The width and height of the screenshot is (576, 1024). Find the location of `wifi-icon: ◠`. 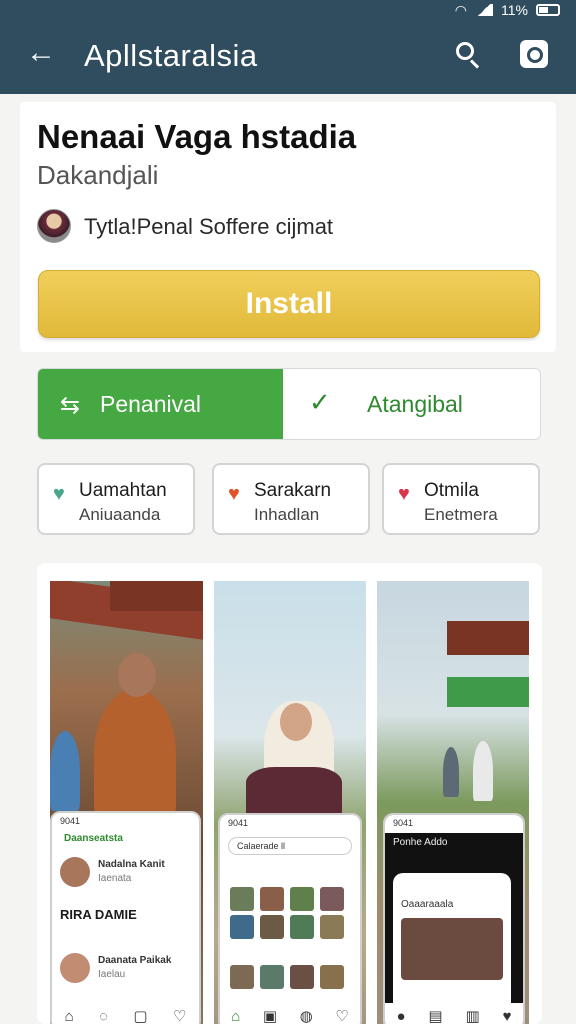

wifi-icon: ◠ is located at coordinates (461, 9).